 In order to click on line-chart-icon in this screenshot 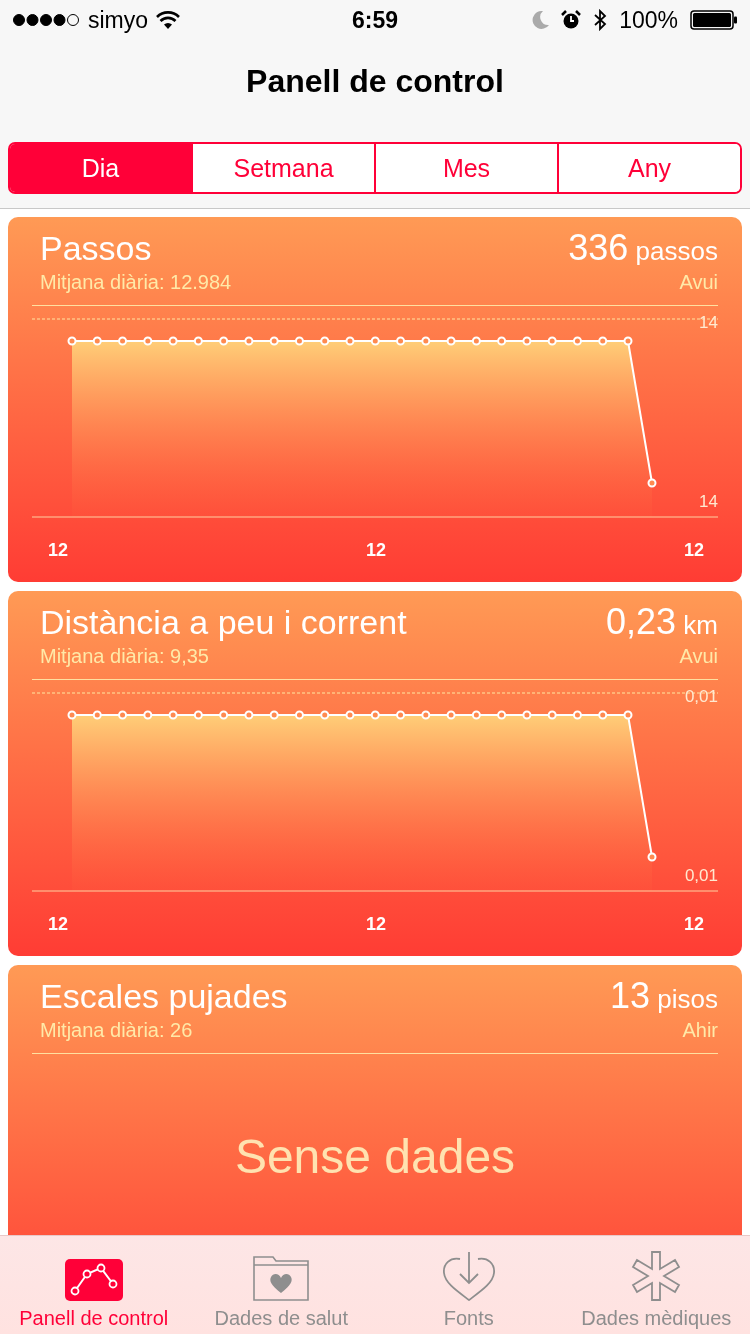, I will do `click(93, 1280)`.